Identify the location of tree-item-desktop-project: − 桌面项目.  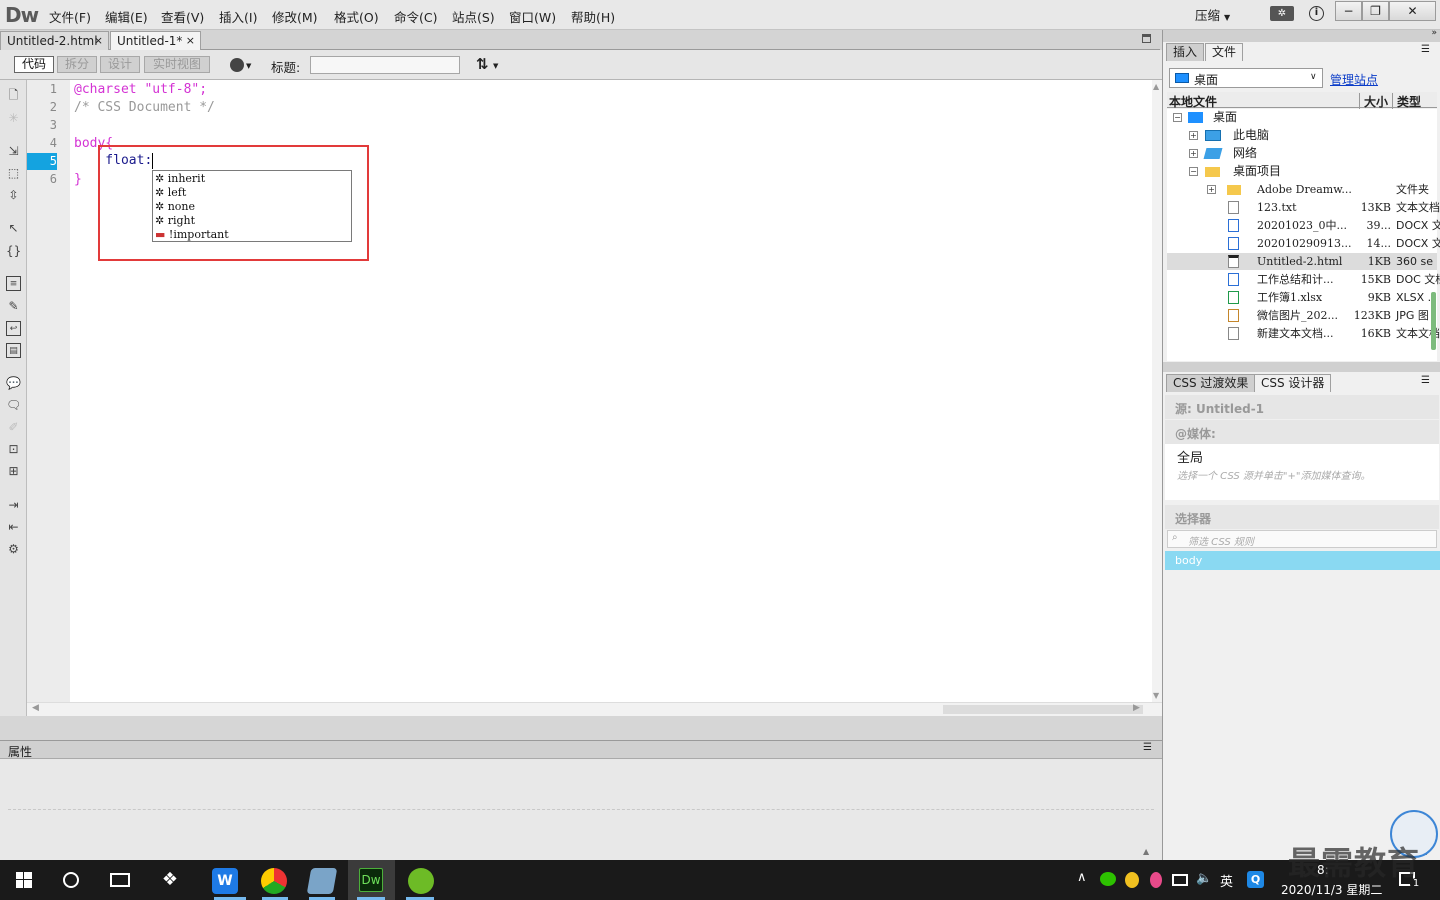
(1302, 171).